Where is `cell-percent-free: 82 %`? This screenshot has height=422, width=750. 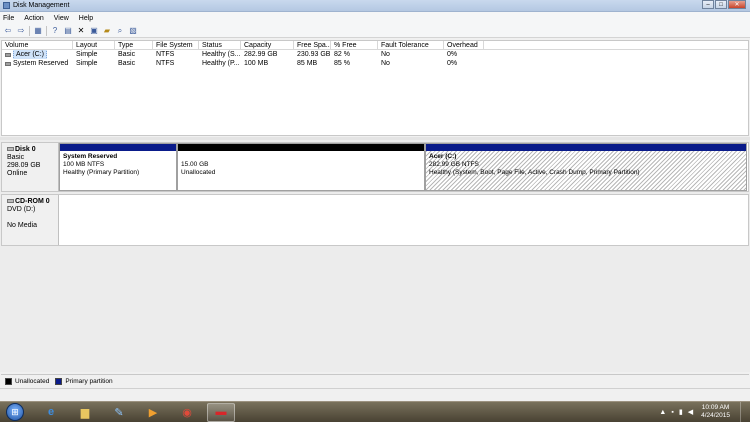
cell-percent-free: 82 % is located at coordinates (342, 54).